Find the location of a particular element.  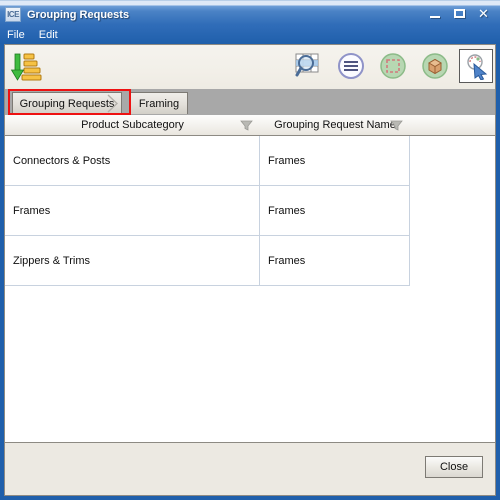

tab-grouping-requests: Grouping Requests is located at coordinates (67, 103).